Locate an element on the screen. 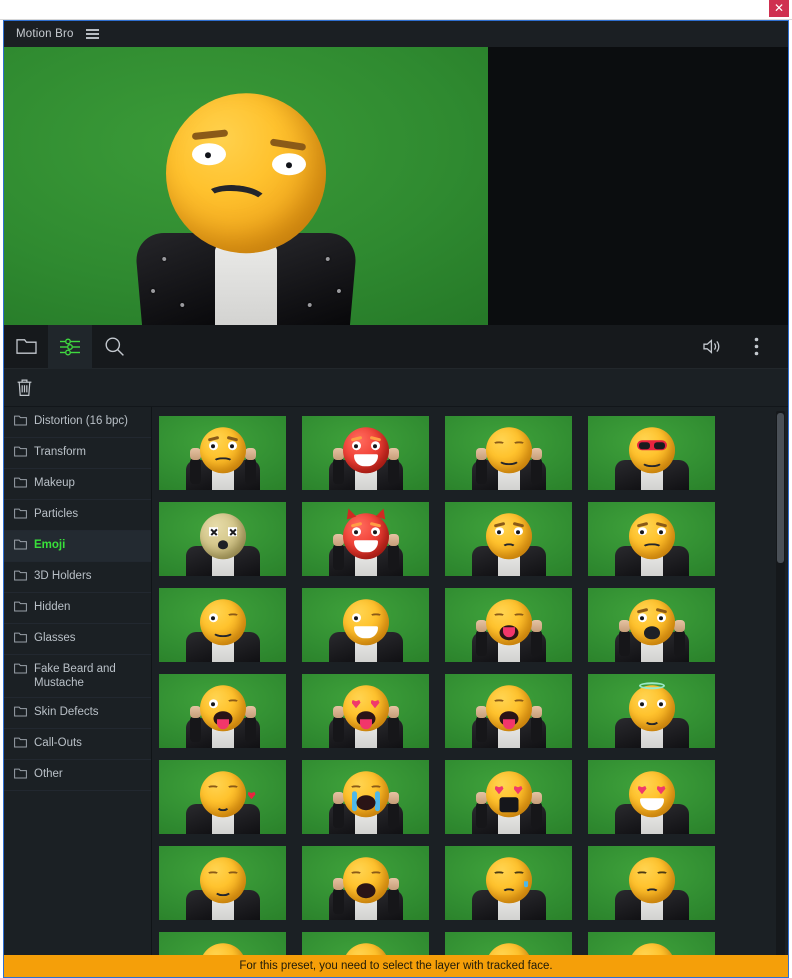  thumbnail-emoji-laughing-open is located at coordinates (508, 622).